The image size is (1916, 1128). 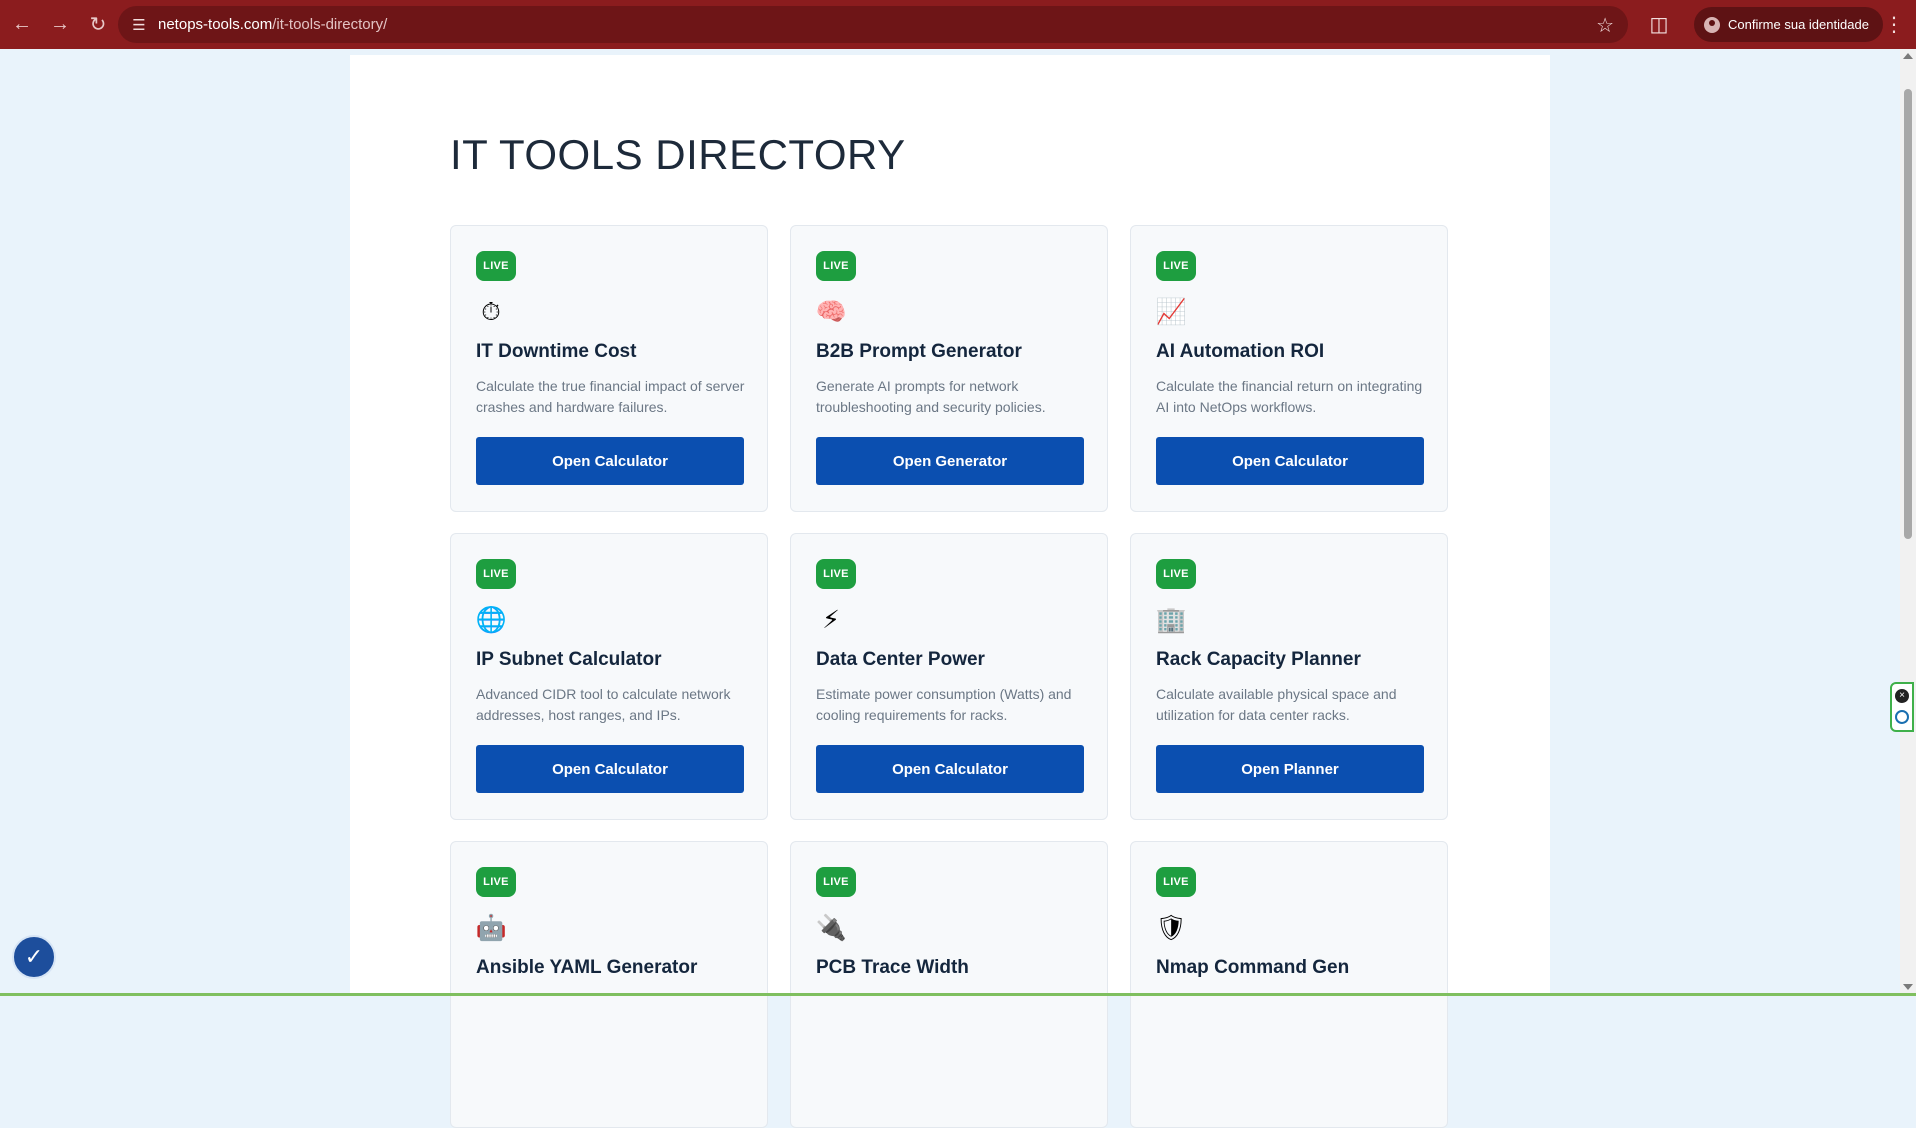 What do you see at coordinates (1289, 984) in the screenshot?
I see `tool-card: LIVE 🛡 Nmap Command Gen` at bounding box center [1289, 984].